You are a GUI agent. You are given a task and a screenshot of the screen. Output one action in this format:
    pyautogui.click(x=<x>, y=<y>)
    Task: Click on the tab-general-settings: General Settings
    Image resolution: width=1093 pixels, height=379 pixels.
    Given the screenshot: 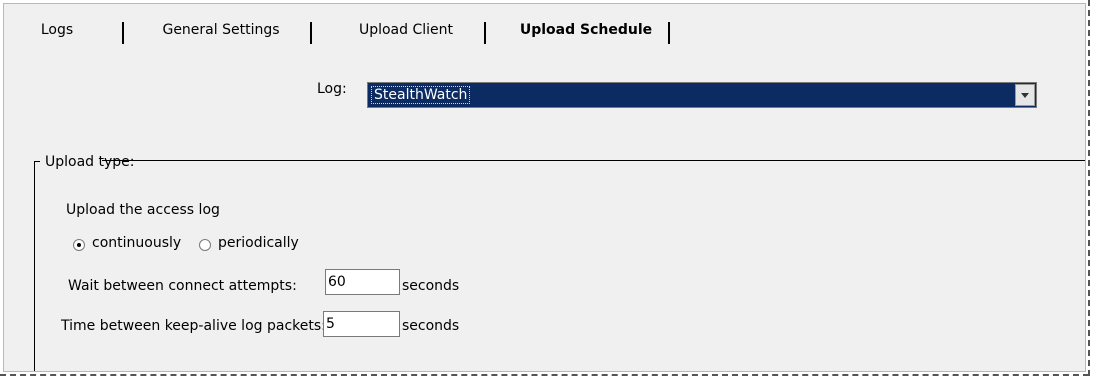 What is the action you would take?
    pyautogui.click(x=221, y=31)
    